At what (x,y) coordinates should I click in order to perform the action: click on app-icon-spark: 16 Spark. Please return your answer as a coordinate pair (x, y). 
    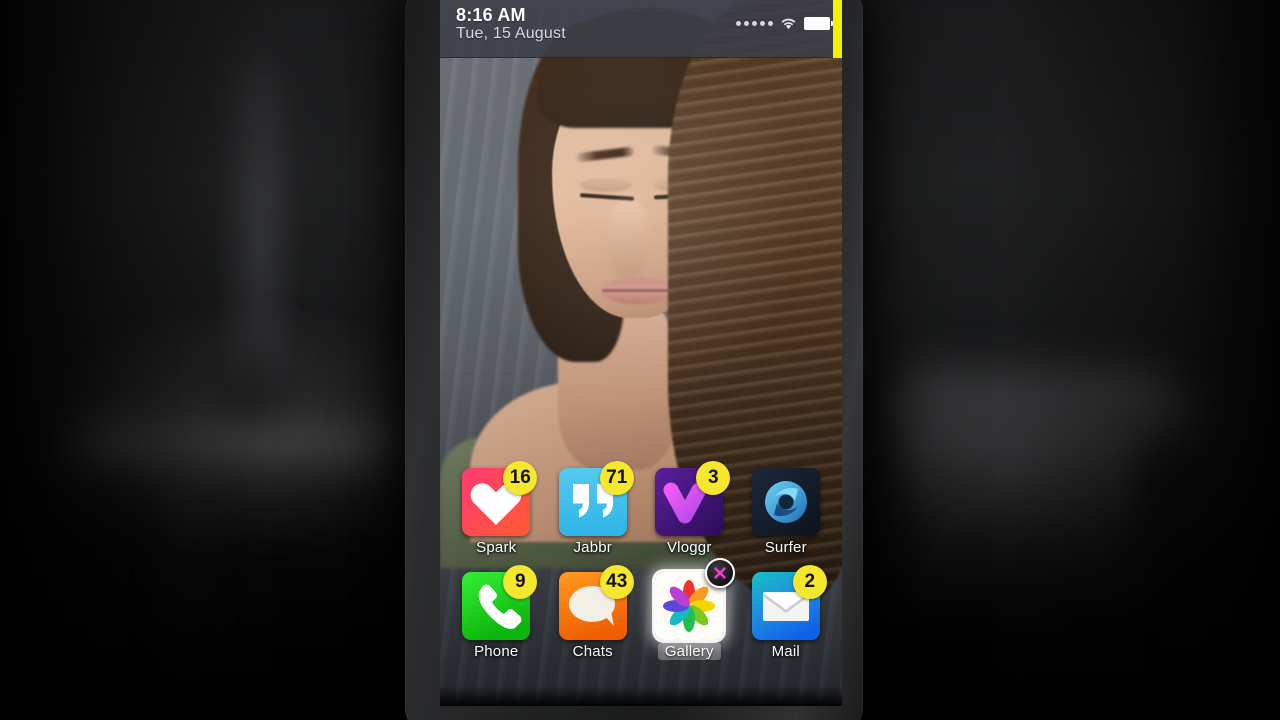
    Looking at the image, I should click on (496, 508).